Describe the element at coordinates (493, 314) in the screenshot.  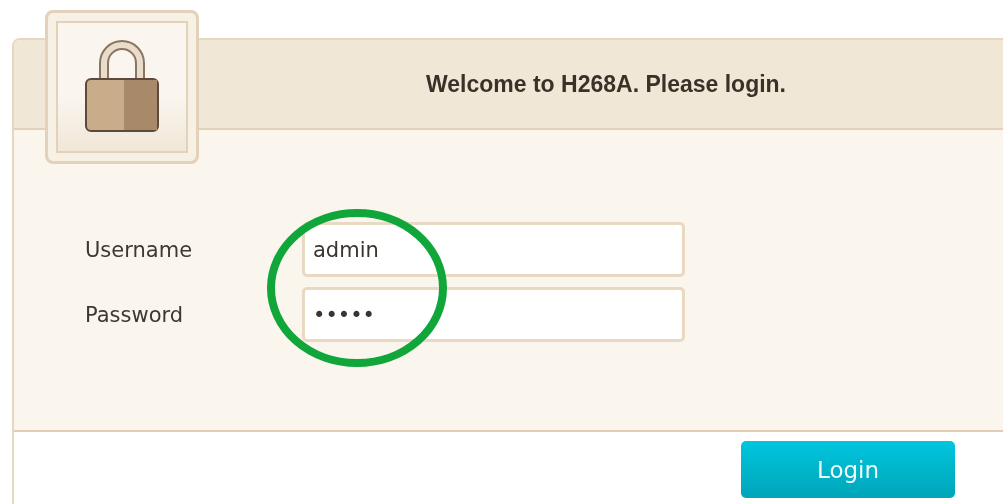
I see `password-field: •••••` at that location.